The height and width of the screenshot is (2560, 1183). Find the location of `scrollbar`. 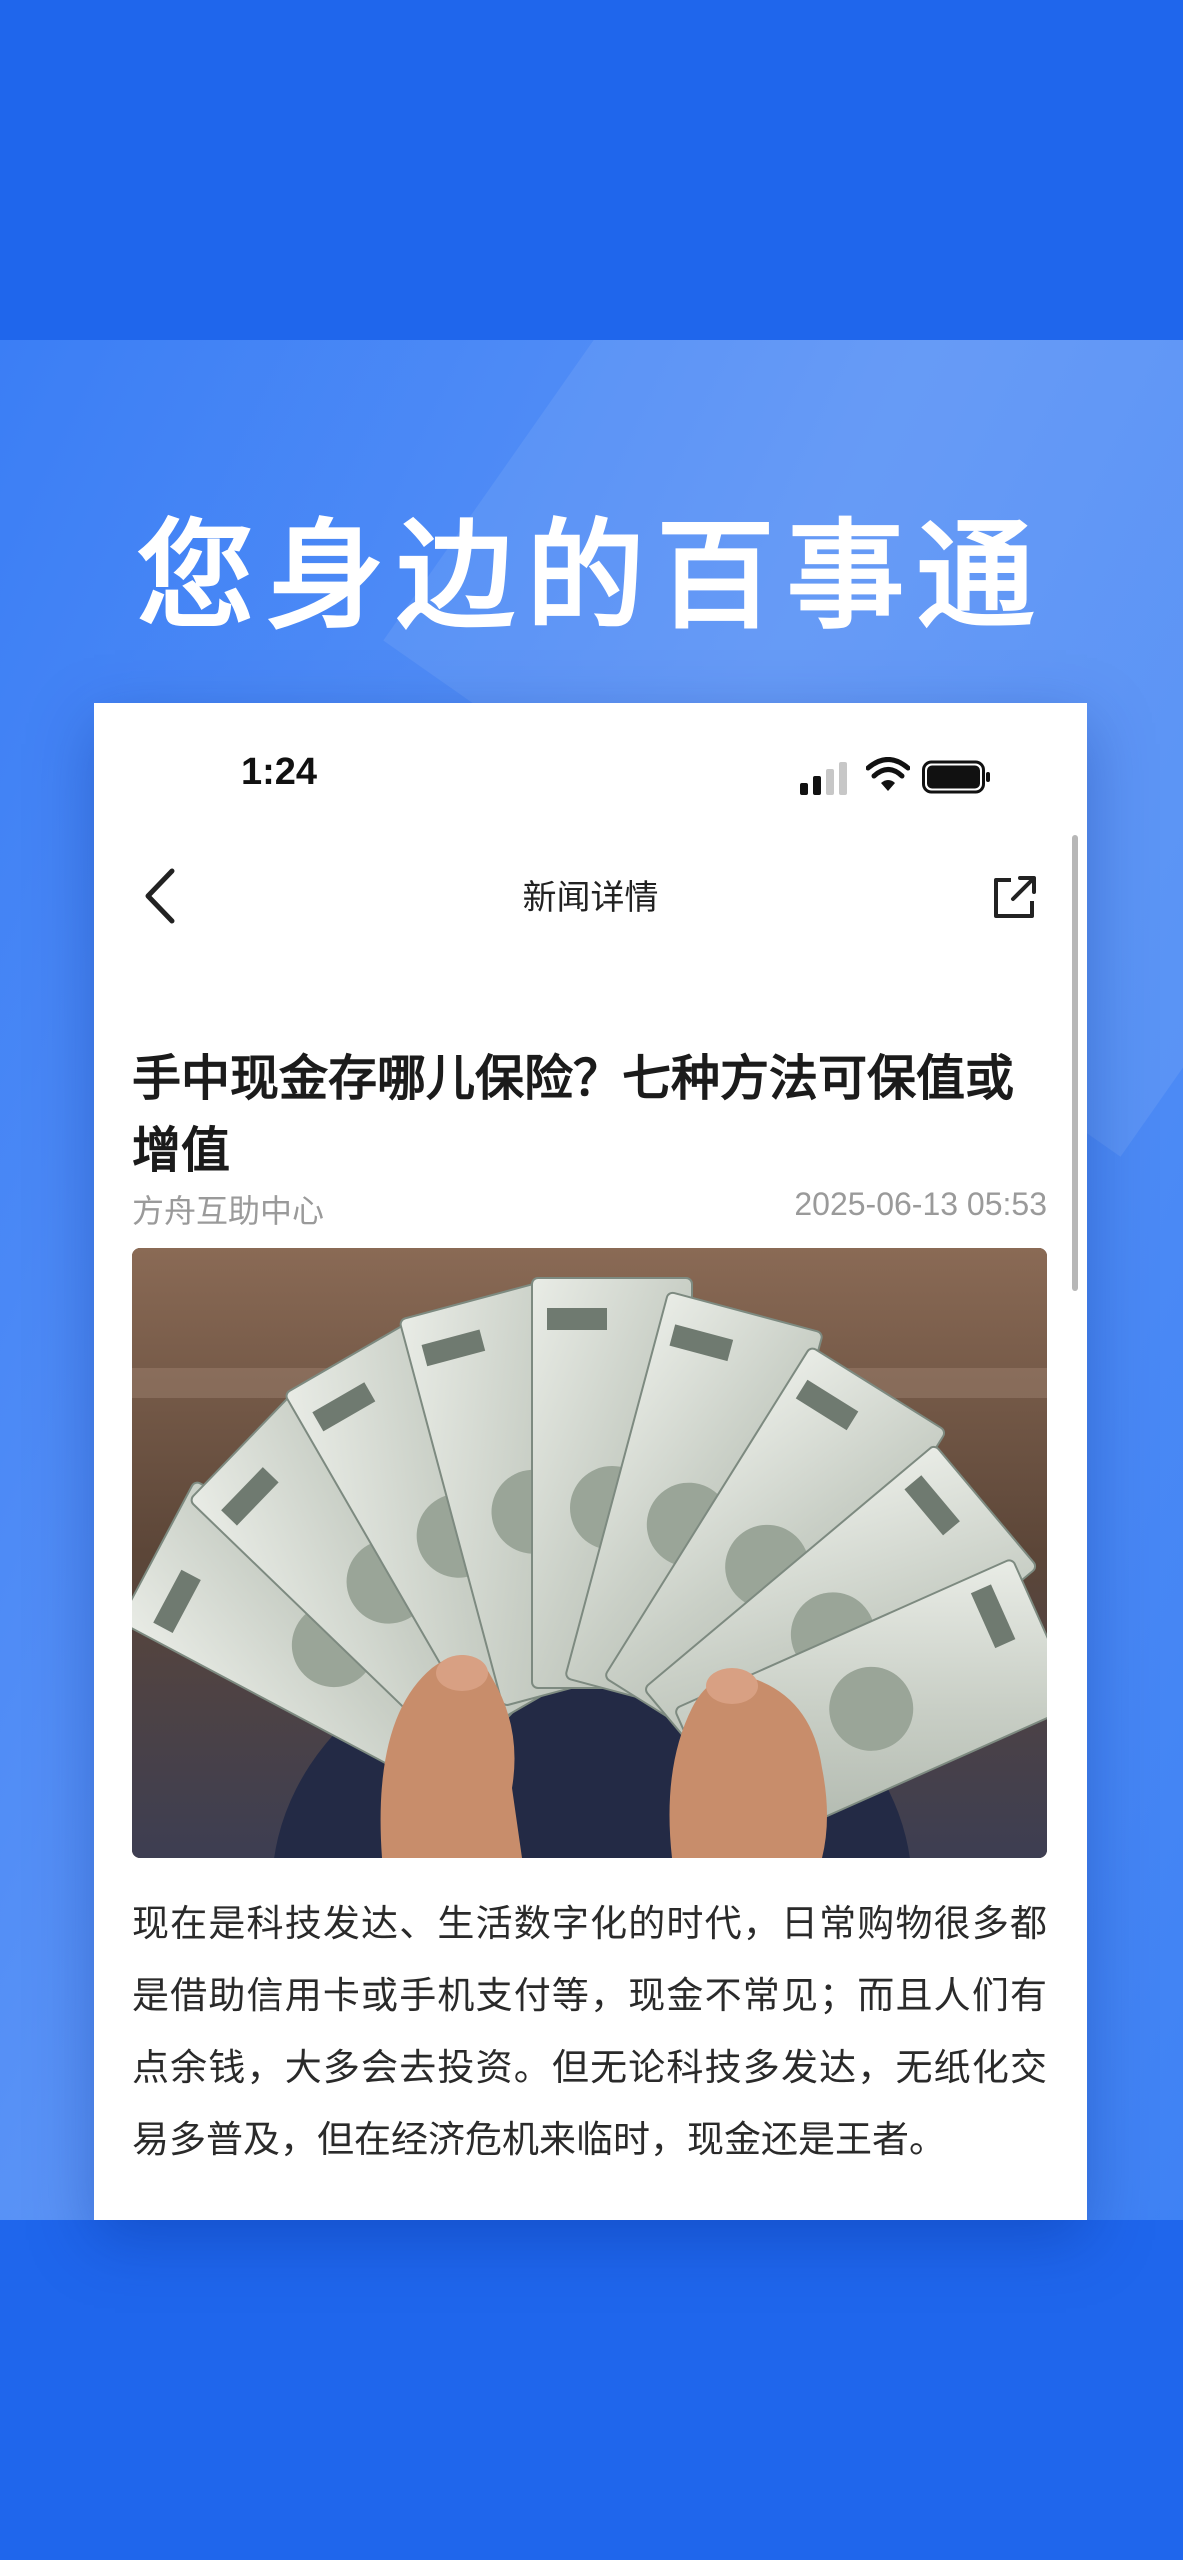

scrollbar is located at coordinates (1075, 1063).